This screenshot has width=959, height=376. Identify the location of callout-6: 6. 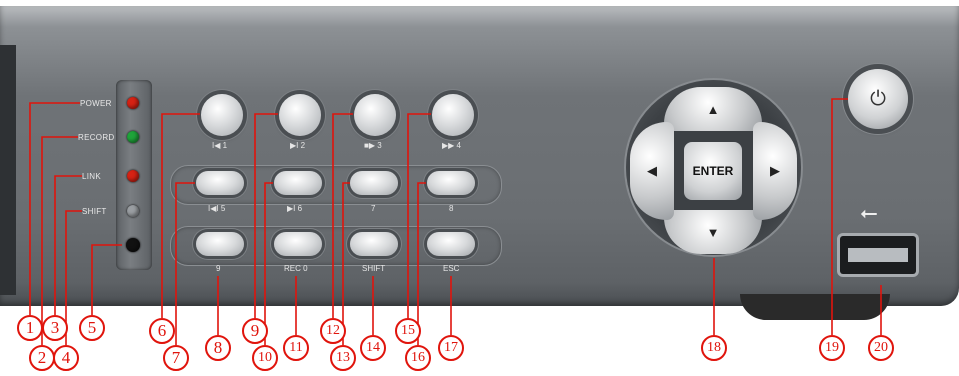
(162, 331).